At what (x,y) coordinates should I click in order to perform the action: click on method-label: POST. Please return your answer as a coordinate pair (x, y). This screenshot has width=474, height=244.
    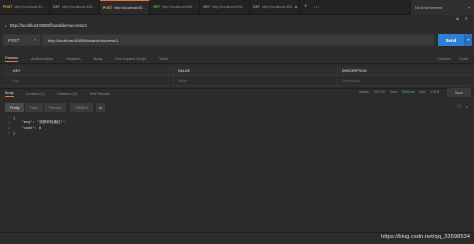
    Looking at the image, I should click on (14, 40).